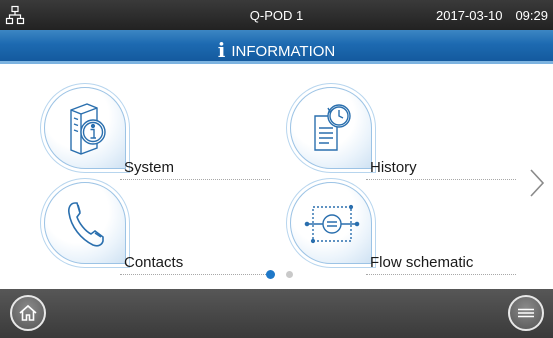 This screenshot has height=338, width=553. What do you see at coordinates (289, 274) in the screenshot?
I see `page-dot` at bounding box center [289, 274].